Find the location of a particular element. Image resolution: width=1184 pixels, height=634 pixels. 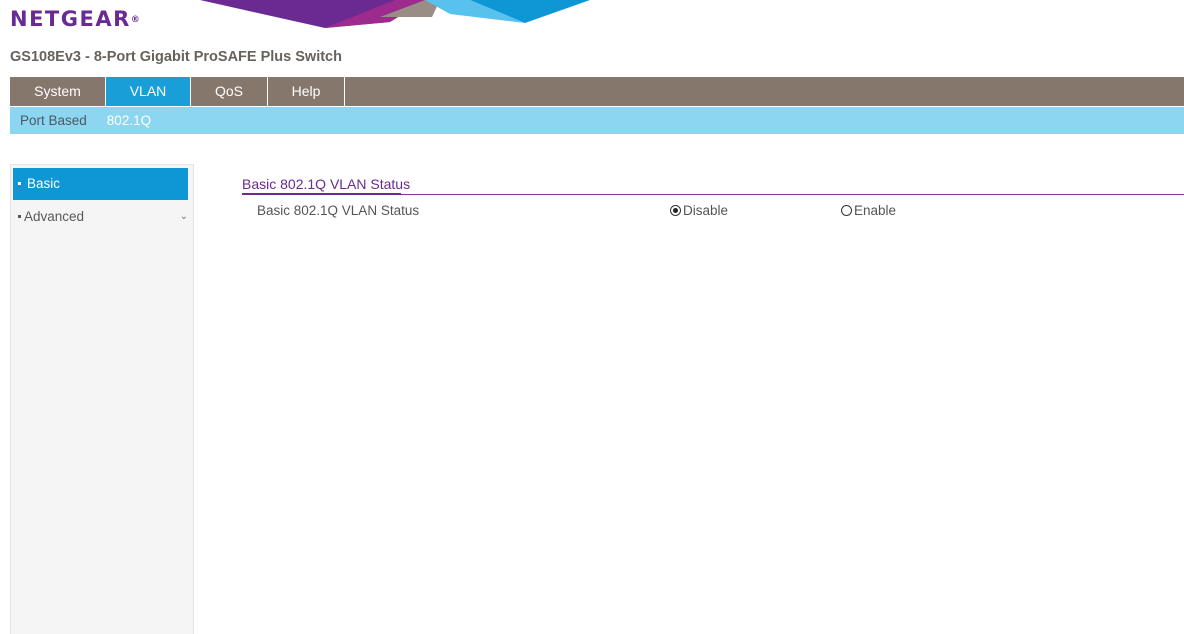

section-title: Basic 802.1Q VLAN Status is located at coordinates (326, 184).